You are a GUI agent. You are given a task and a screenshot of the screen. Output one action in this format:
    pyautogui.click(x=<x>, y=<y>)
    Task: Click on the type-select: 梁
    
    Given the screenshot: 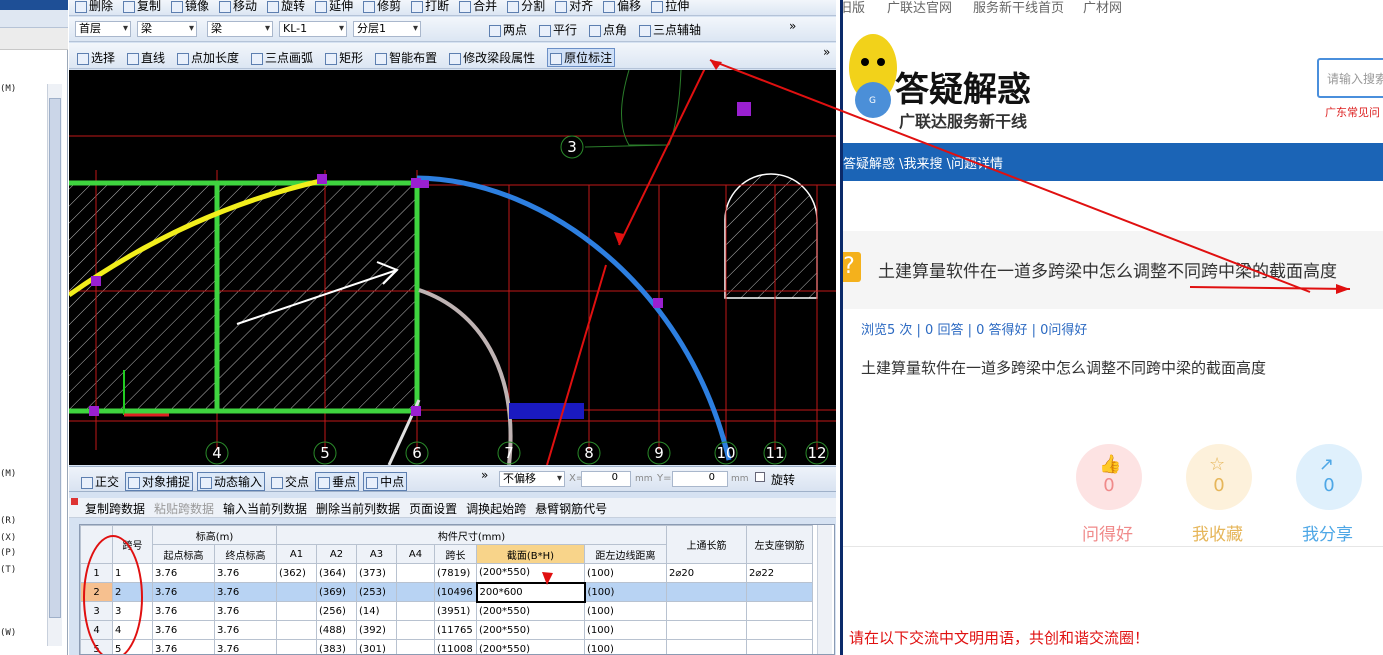 What is the action you would take?
    pyautogui.click(x=240, y=29)
    